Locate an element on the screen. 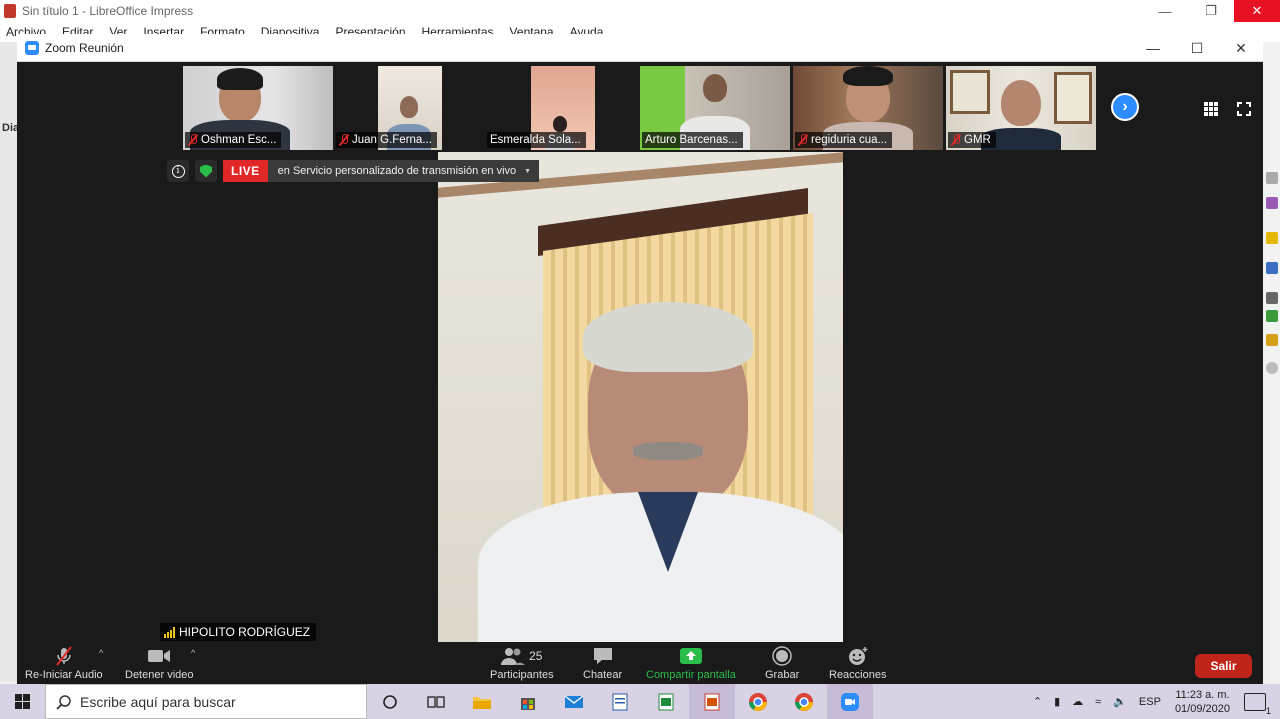 This screenshot has width=1280, height=719. mail-icon is located at coordinates (574, 701).